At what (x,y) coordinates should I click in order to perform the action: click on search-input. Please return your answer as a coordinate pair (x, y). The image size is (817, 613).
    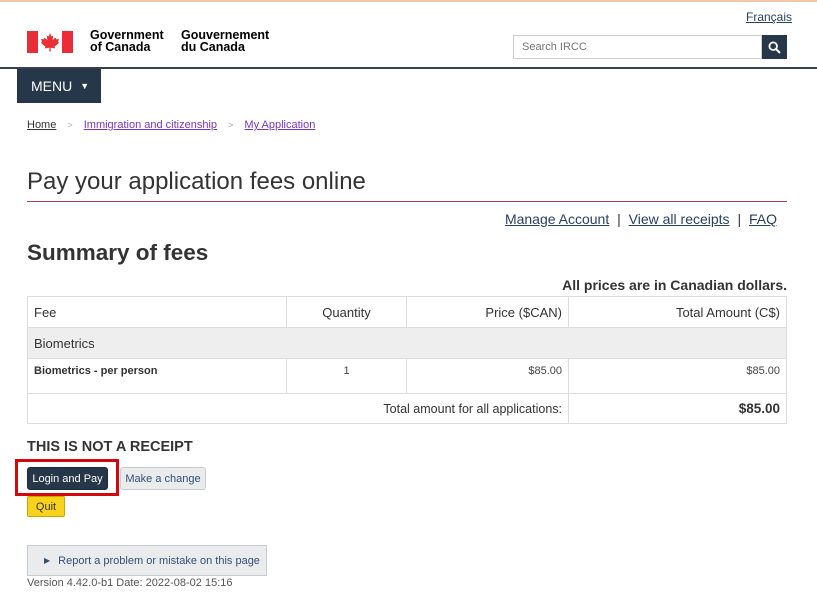
    Looking at the image, I should click on (637, 47).